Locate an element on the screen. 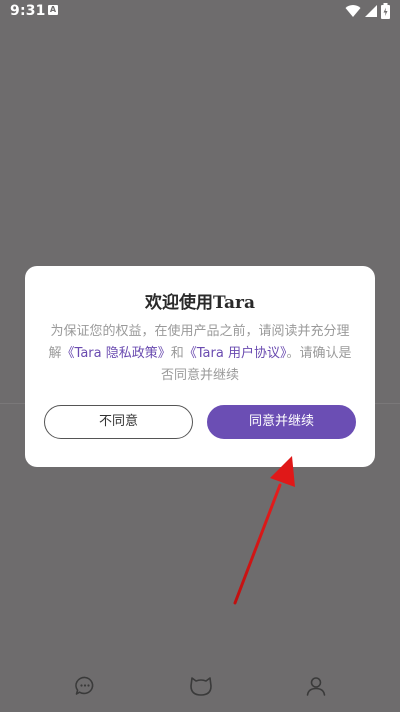  status-bar: 9:31 A is located at coordinates (200, 12).